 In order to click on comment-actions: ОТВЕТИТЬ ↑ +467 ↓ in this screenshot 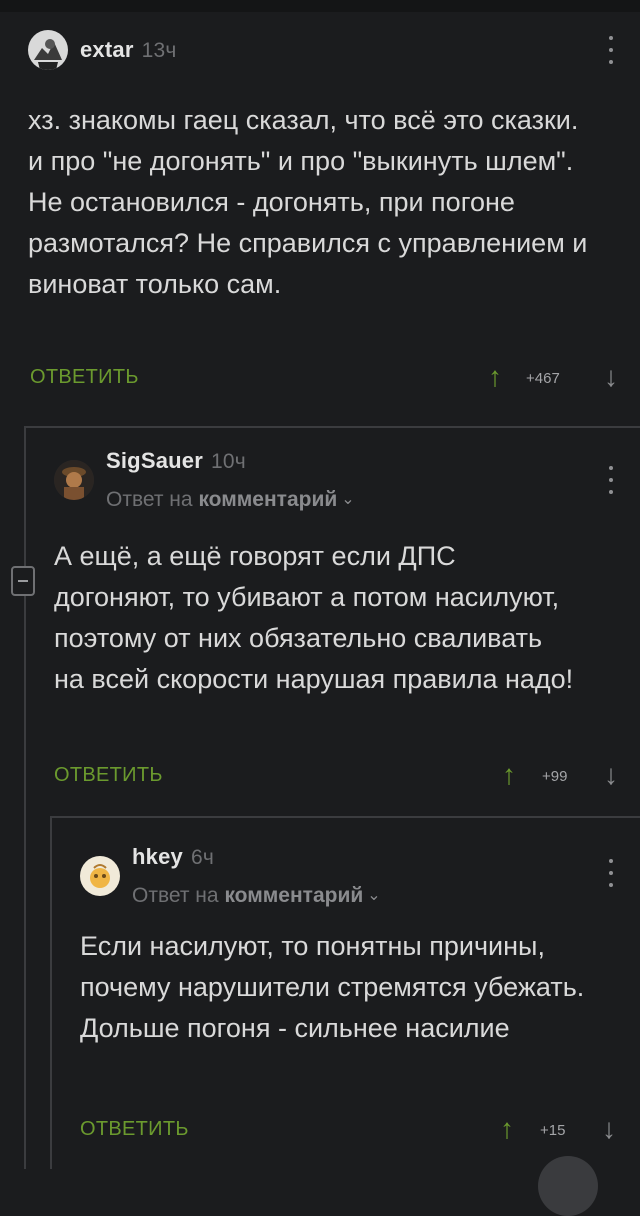, I will do `click(320, 380)`.